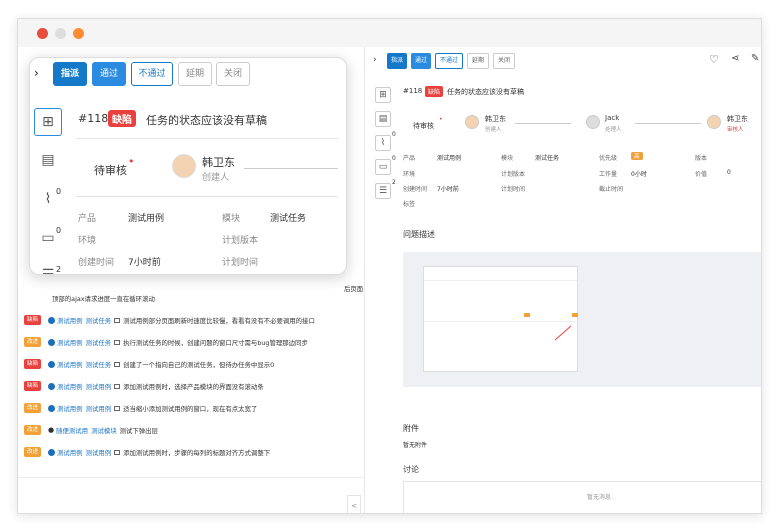 This screenshot has width=780, height=528. I want to click on apple-icon: ●, so click(51, 430).